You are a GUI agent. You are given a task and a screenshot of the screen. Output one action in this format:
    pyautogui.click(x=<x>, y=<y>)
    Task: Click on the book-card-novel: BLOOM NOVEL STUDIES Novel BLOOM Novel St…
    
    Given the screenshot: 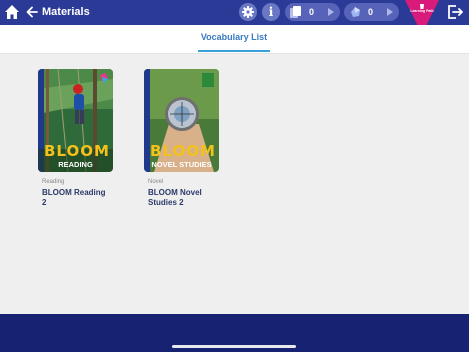 What is the action you would take?
    pyautogui.click(x=181, y=138)
    